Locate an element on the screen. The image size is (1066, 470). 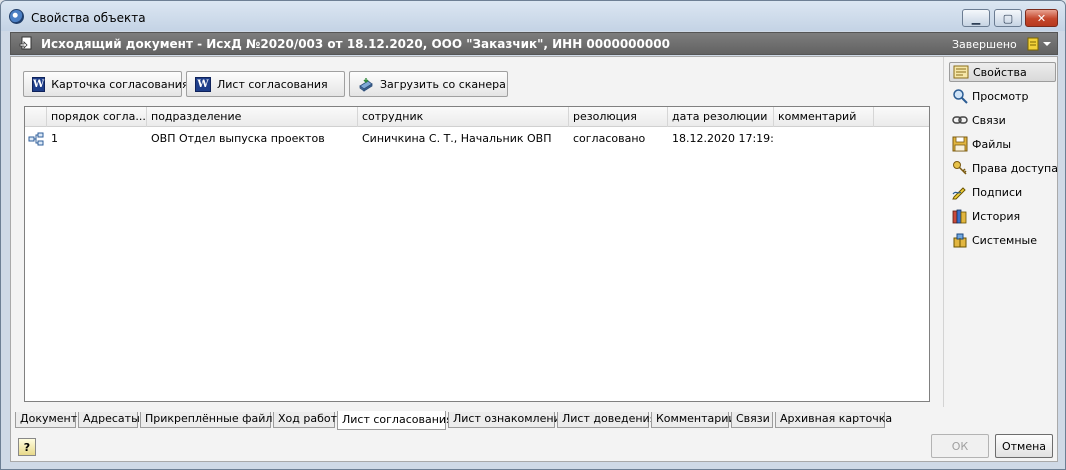
approval-tree-icon is located at coordinates (36, 139).